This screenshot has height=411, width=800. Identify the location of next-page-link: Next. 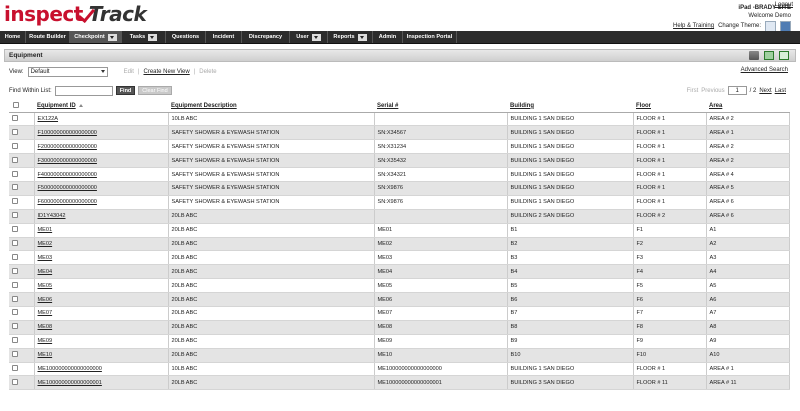
(765, 91).